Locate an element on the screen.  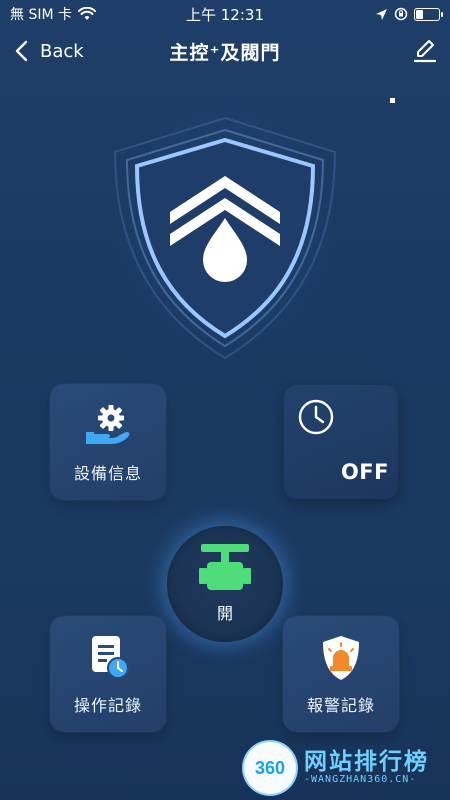
document-clock-icon is located at coordinates (110, 657).